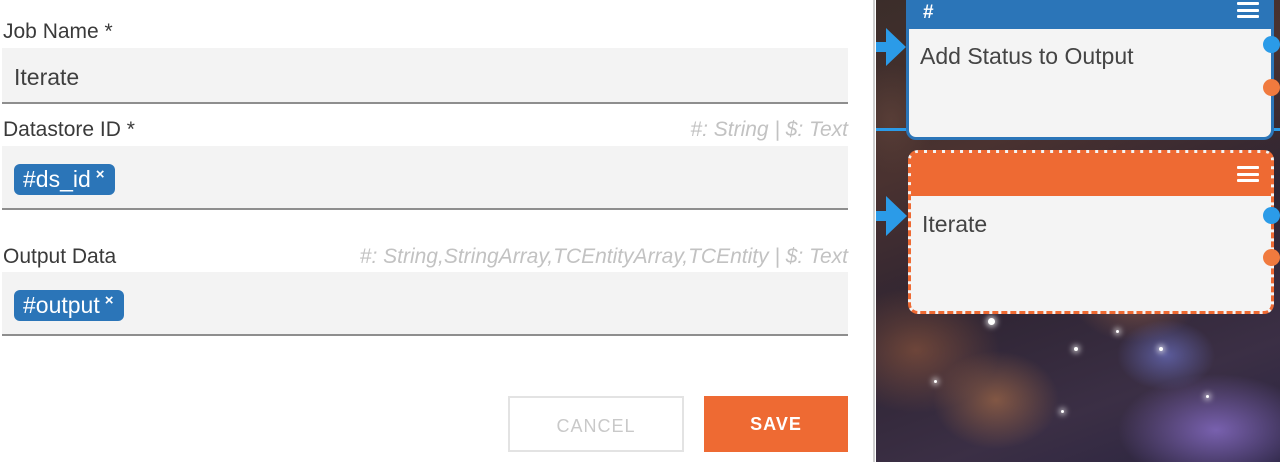 This screenshot has width=1280, height=462. I want to click on cancel-button: CANCEL, so click(596, 424).